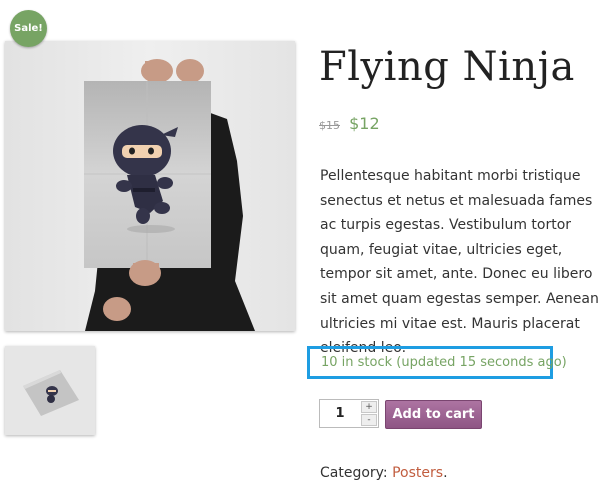 The image size is (609, 485). I want to click on category-label: Category:, so click(356, 473).